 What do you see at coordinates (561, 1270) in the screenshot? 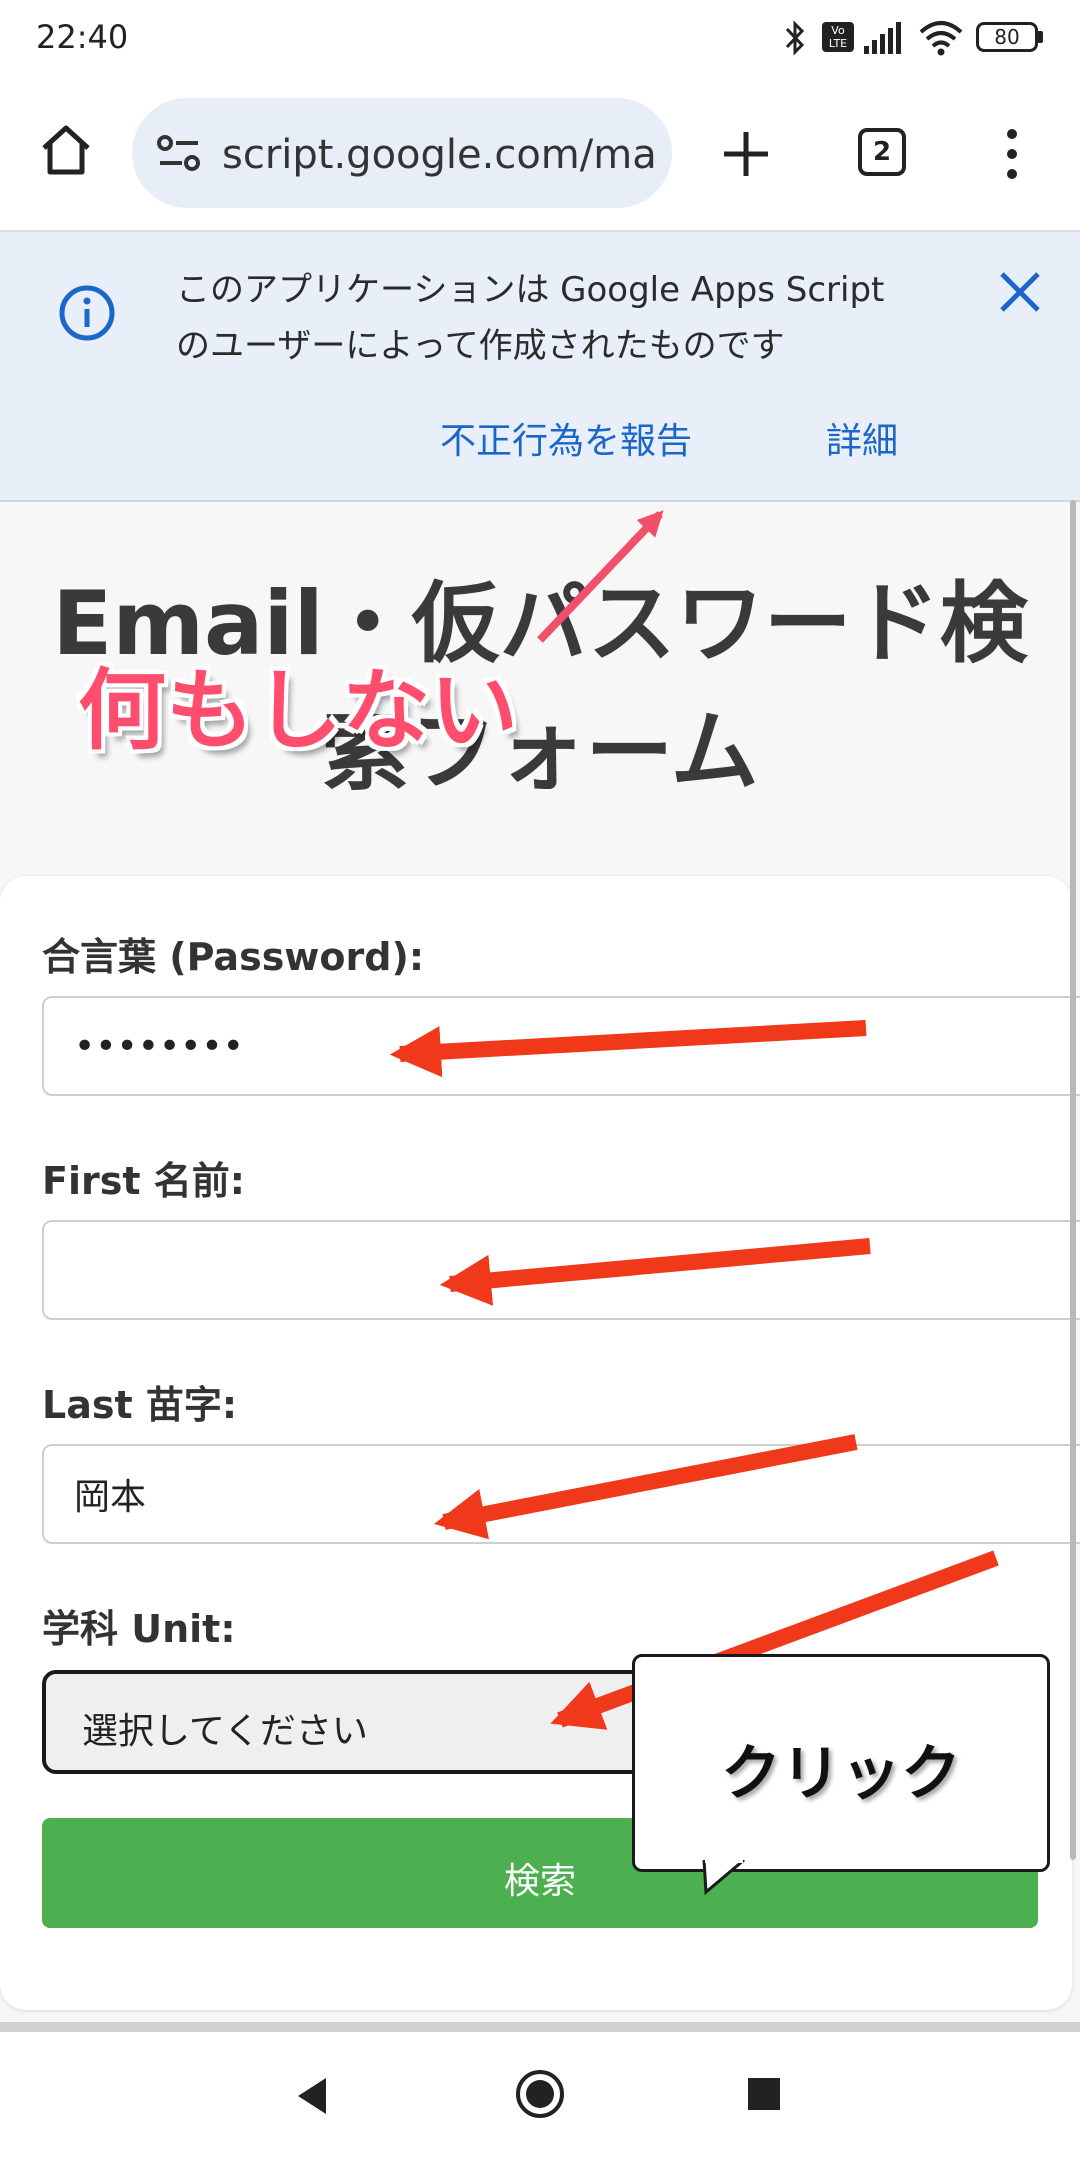
I see `first-name-field` at bounding box center [561, 1270].